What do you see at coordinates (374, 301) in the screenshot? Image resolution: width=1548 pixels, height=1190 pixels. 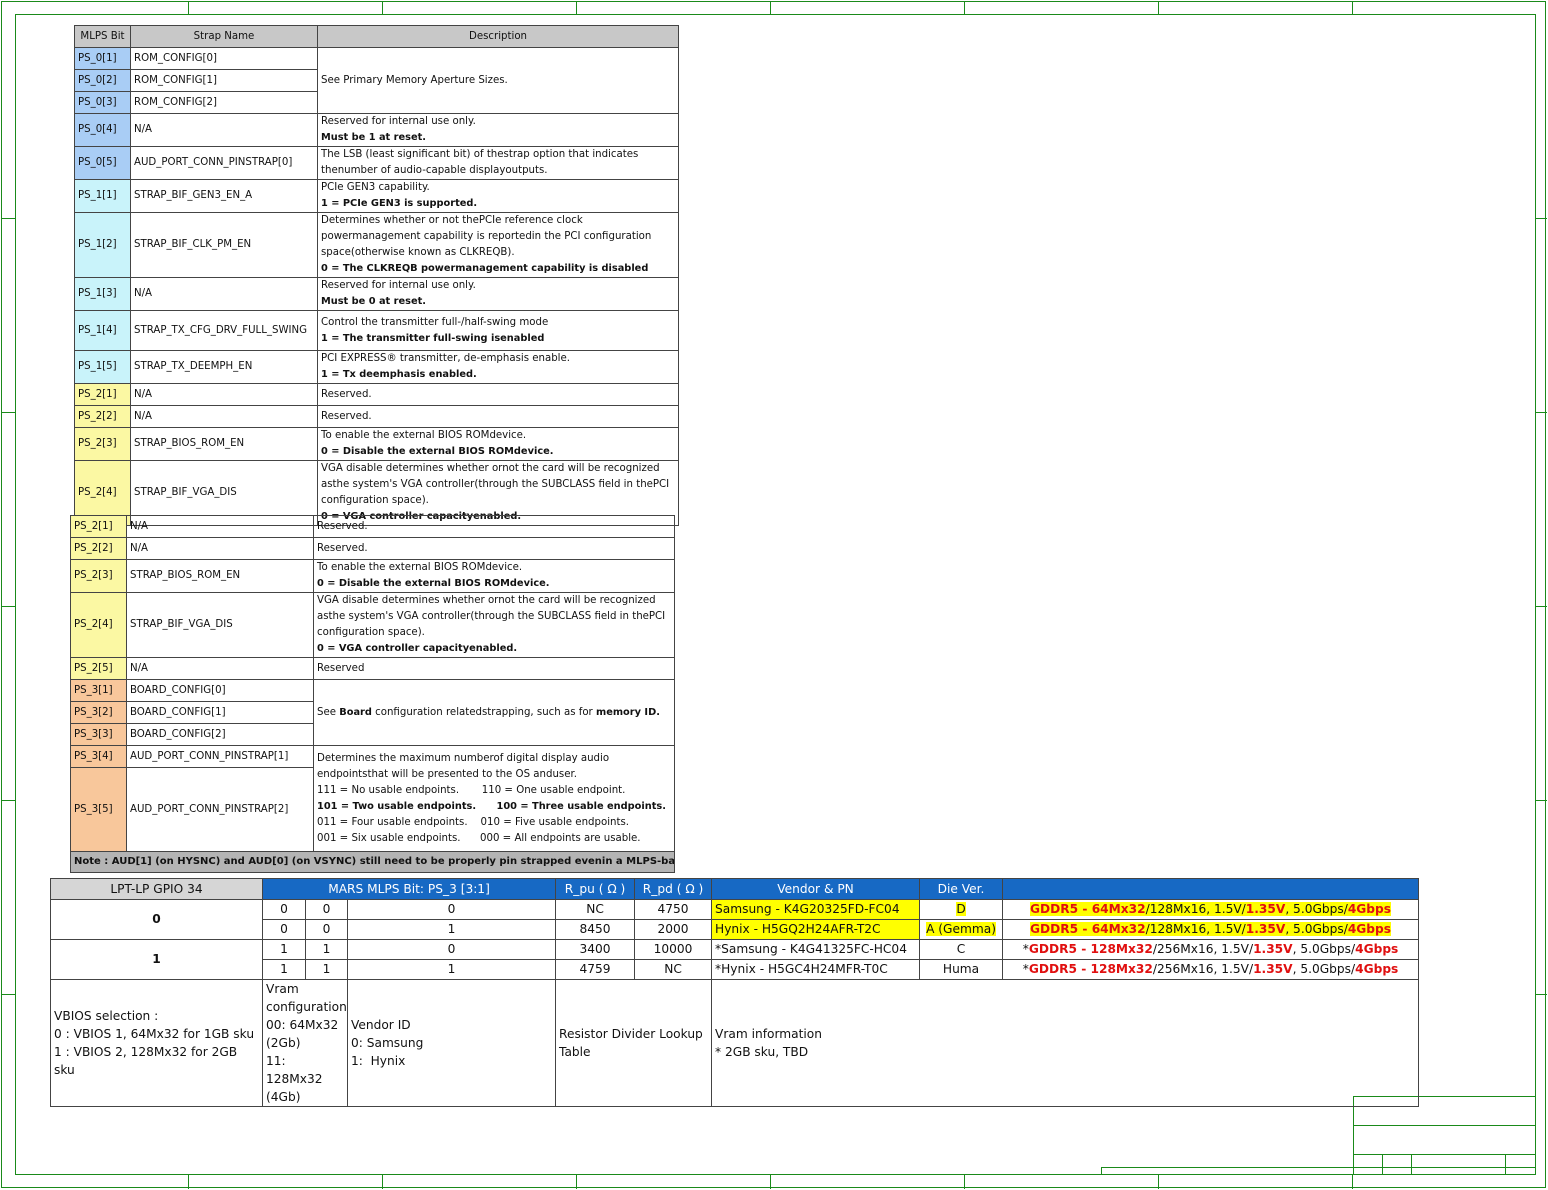 I see `description-bold: Must be 0 at reset.` at bounding box center [374, 301].